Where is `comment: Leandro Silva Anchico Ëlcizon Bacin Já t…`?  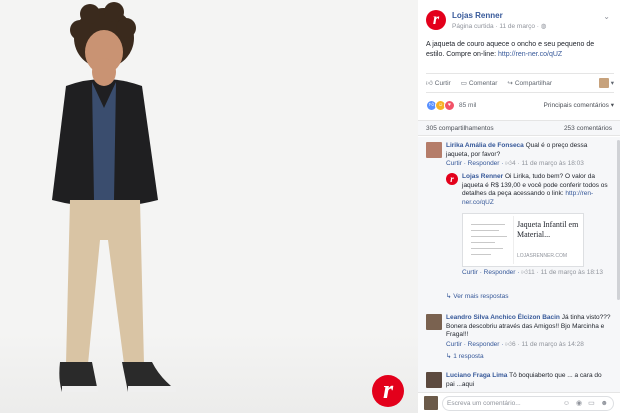 comment: Leandro Silva Anchico Ëlcizon Bacin Já t… is located at coordinates (519, 337).